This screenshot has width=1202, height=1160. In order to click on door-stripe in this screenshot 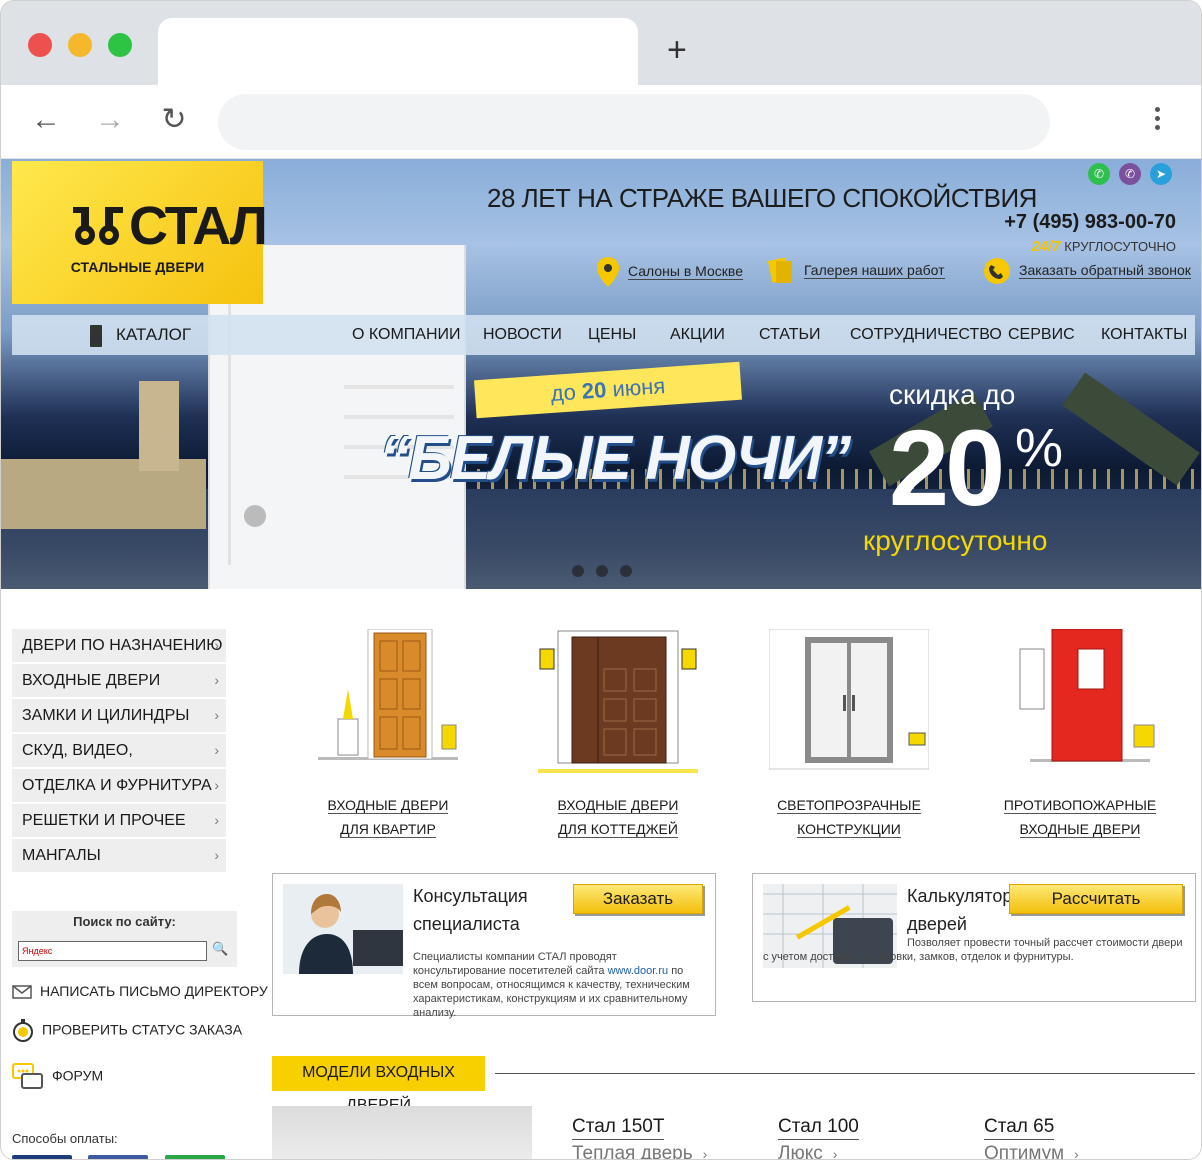, I will do `click(399, 387)`.